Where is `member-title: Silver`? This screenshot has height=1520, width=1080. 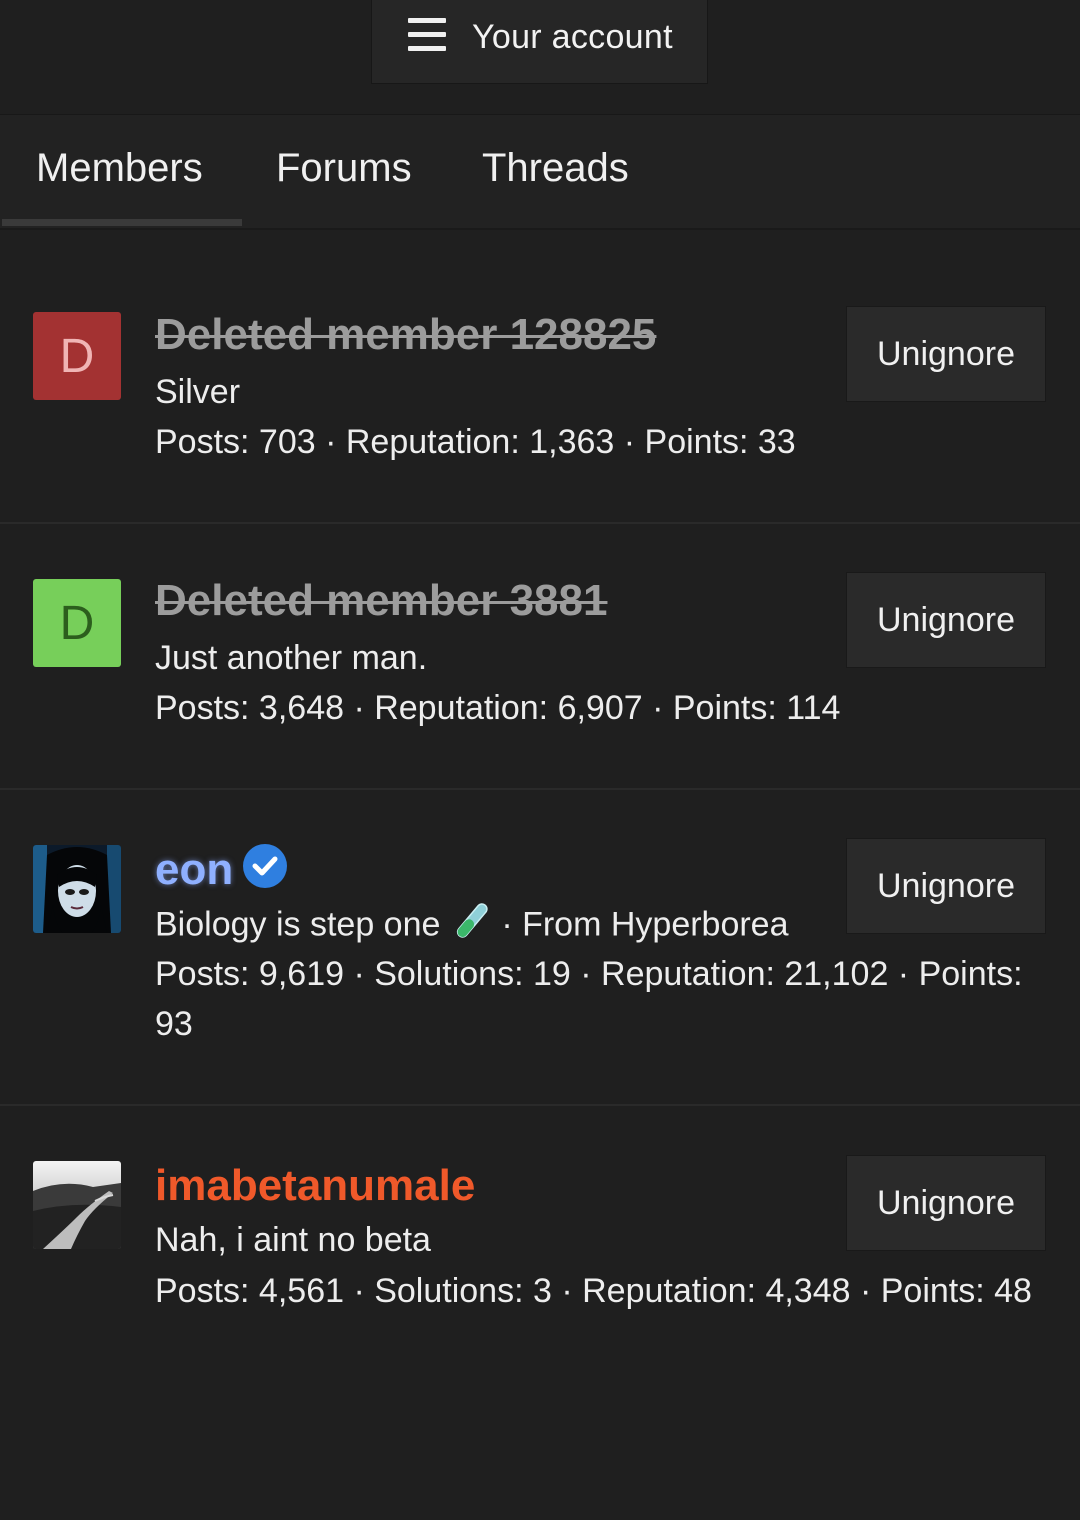 member-title: Silver is located at coordinates (198, 392).